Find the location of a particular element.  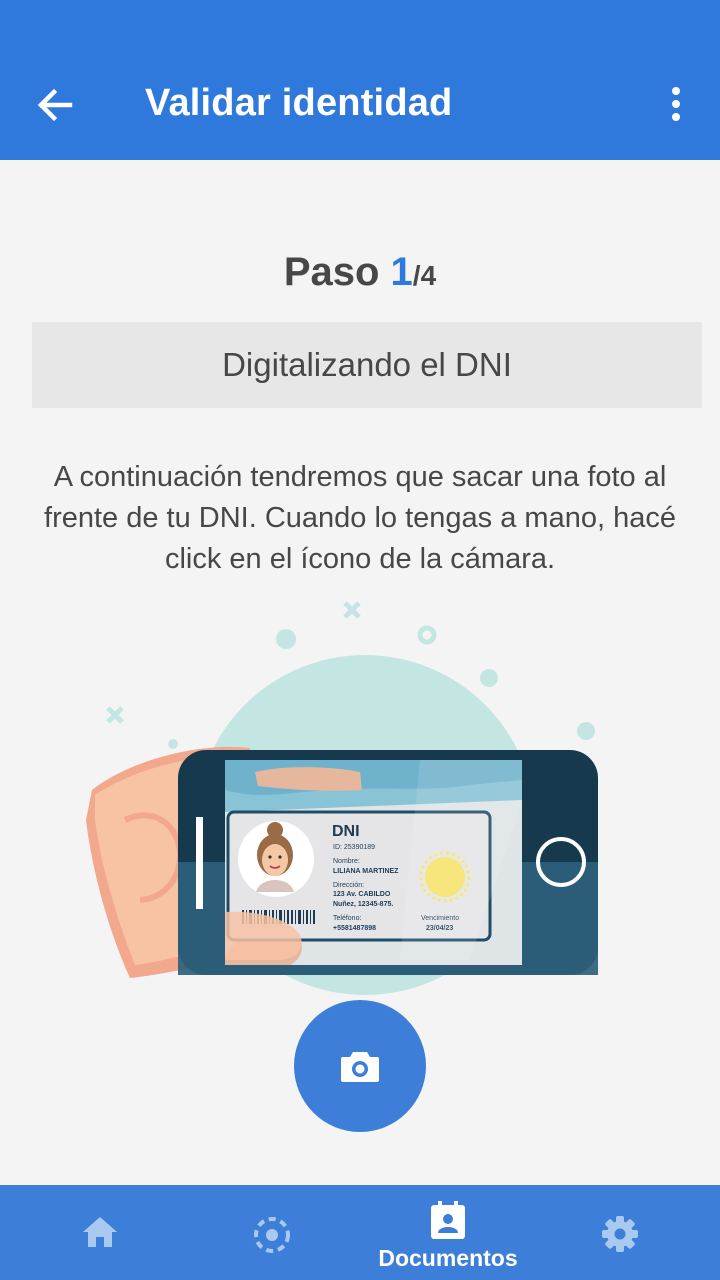

nav-label-documentos: Documentos is located at coordinates (448, 1258).